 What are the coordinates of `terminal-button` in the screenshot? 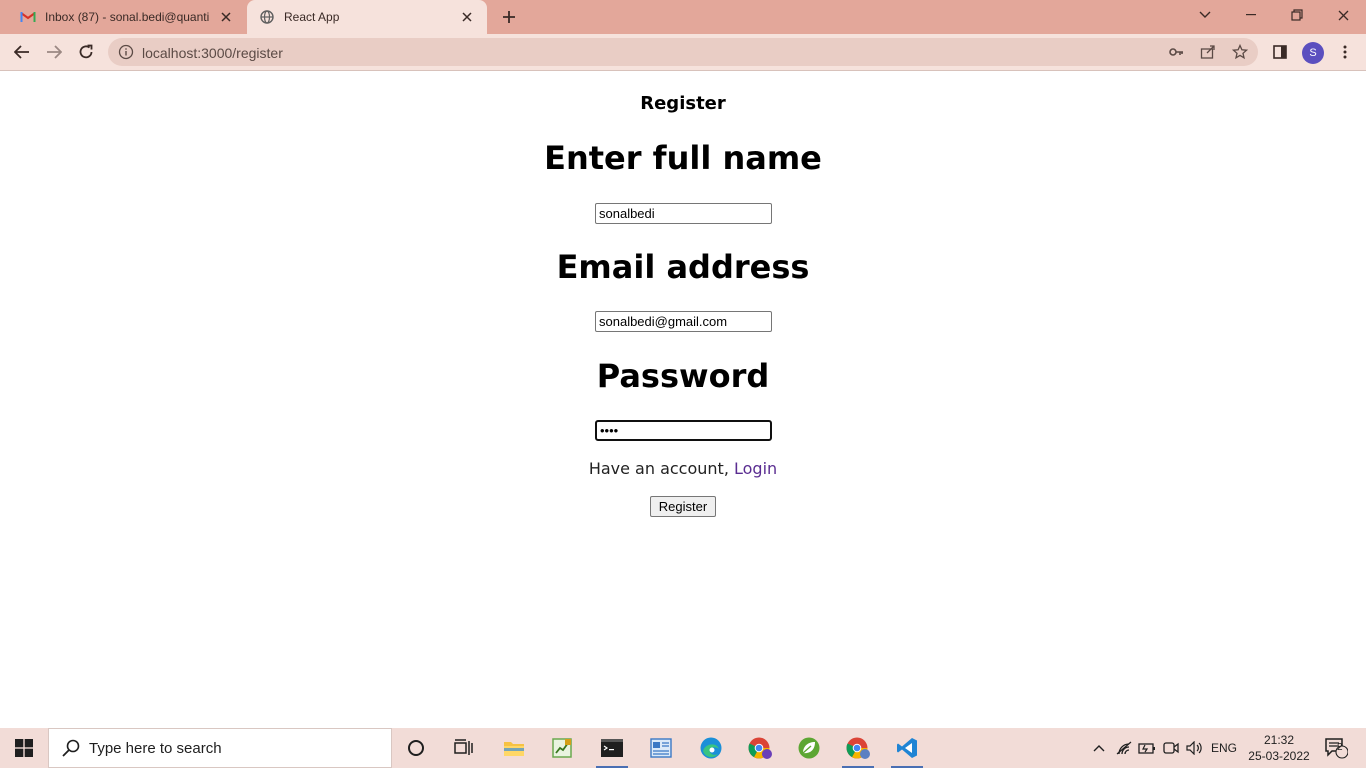 It's located at (612, 748).